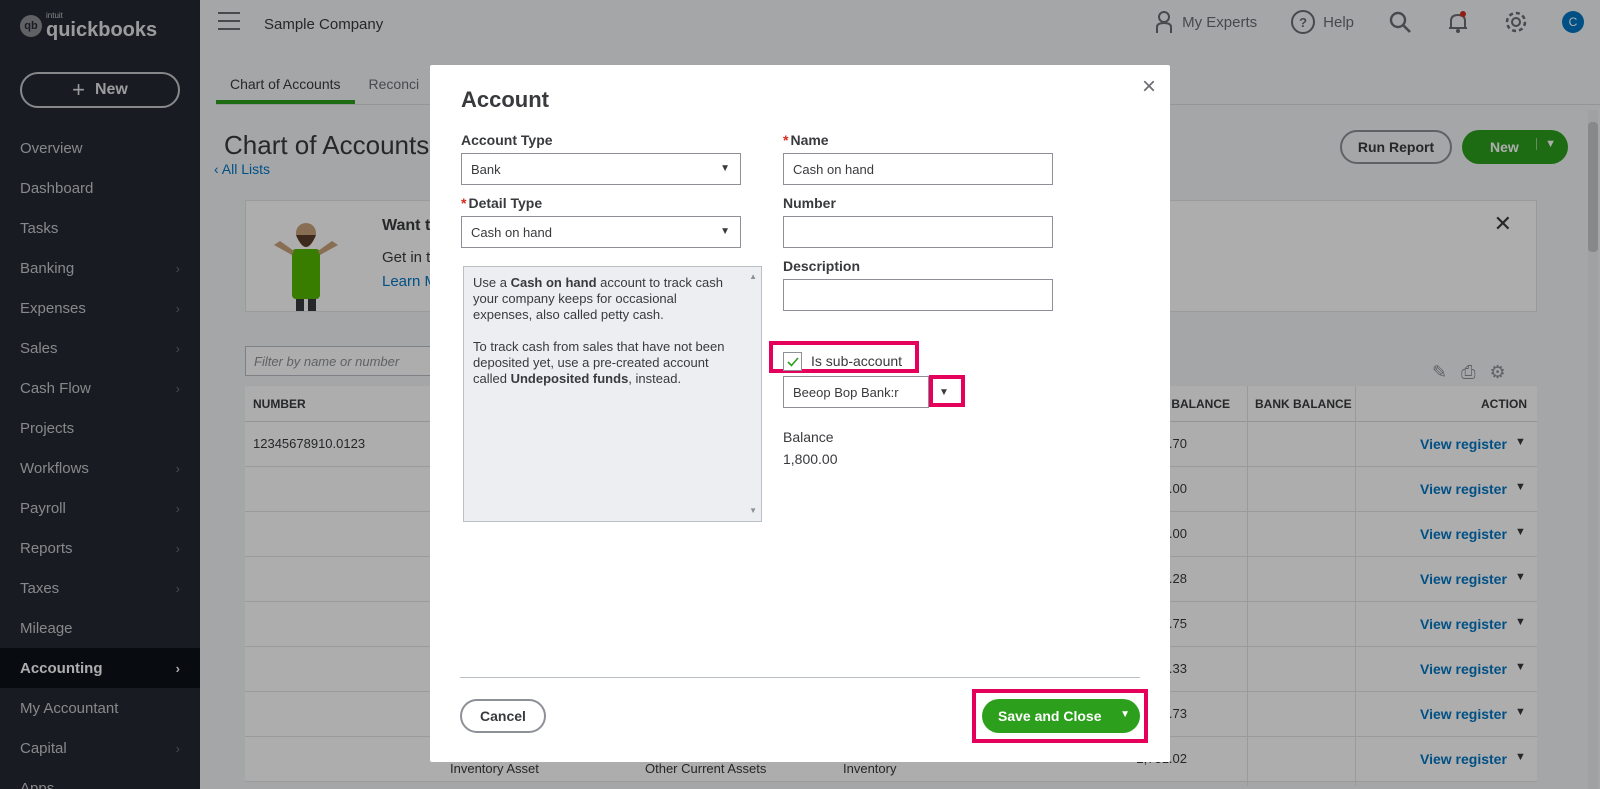 Image resolution: width=1600 pixels, height=789 pixels. What do you see at coordinates (856, 392) in the screenshot?
I see `parent-account-select: Beeop Bop Bank:r` at bounding box center [856, 392].